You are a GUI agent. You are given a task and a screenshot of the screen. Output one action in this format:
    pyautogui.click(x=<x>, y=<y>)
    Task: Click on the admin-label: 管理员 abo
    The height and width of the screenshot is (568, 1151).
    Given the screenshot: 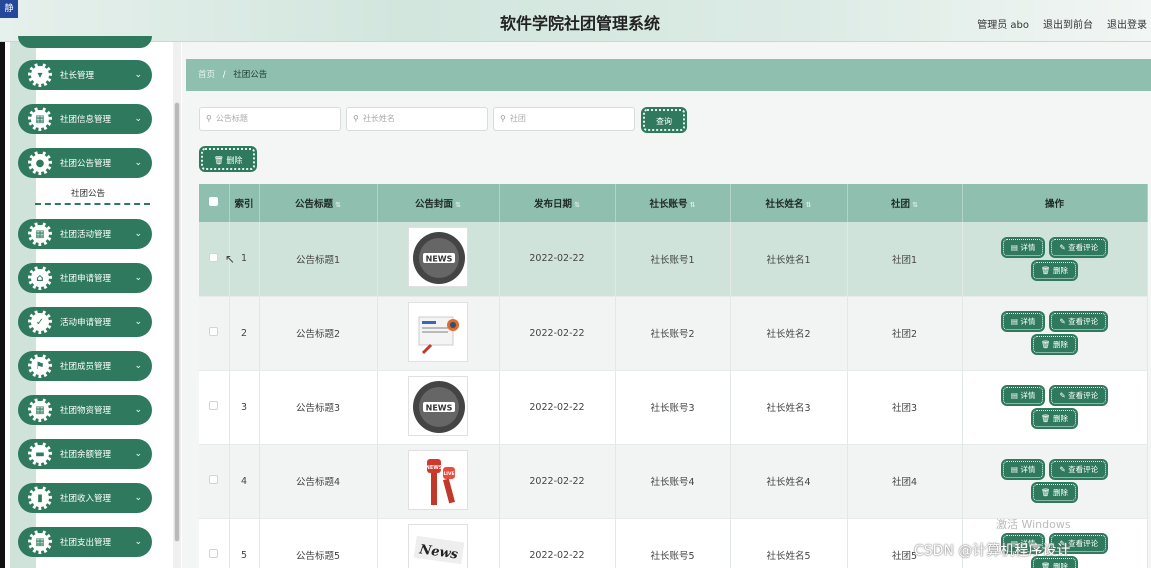 What is the action you would take?
    pyautogui.click(x=1003, y=25)
    